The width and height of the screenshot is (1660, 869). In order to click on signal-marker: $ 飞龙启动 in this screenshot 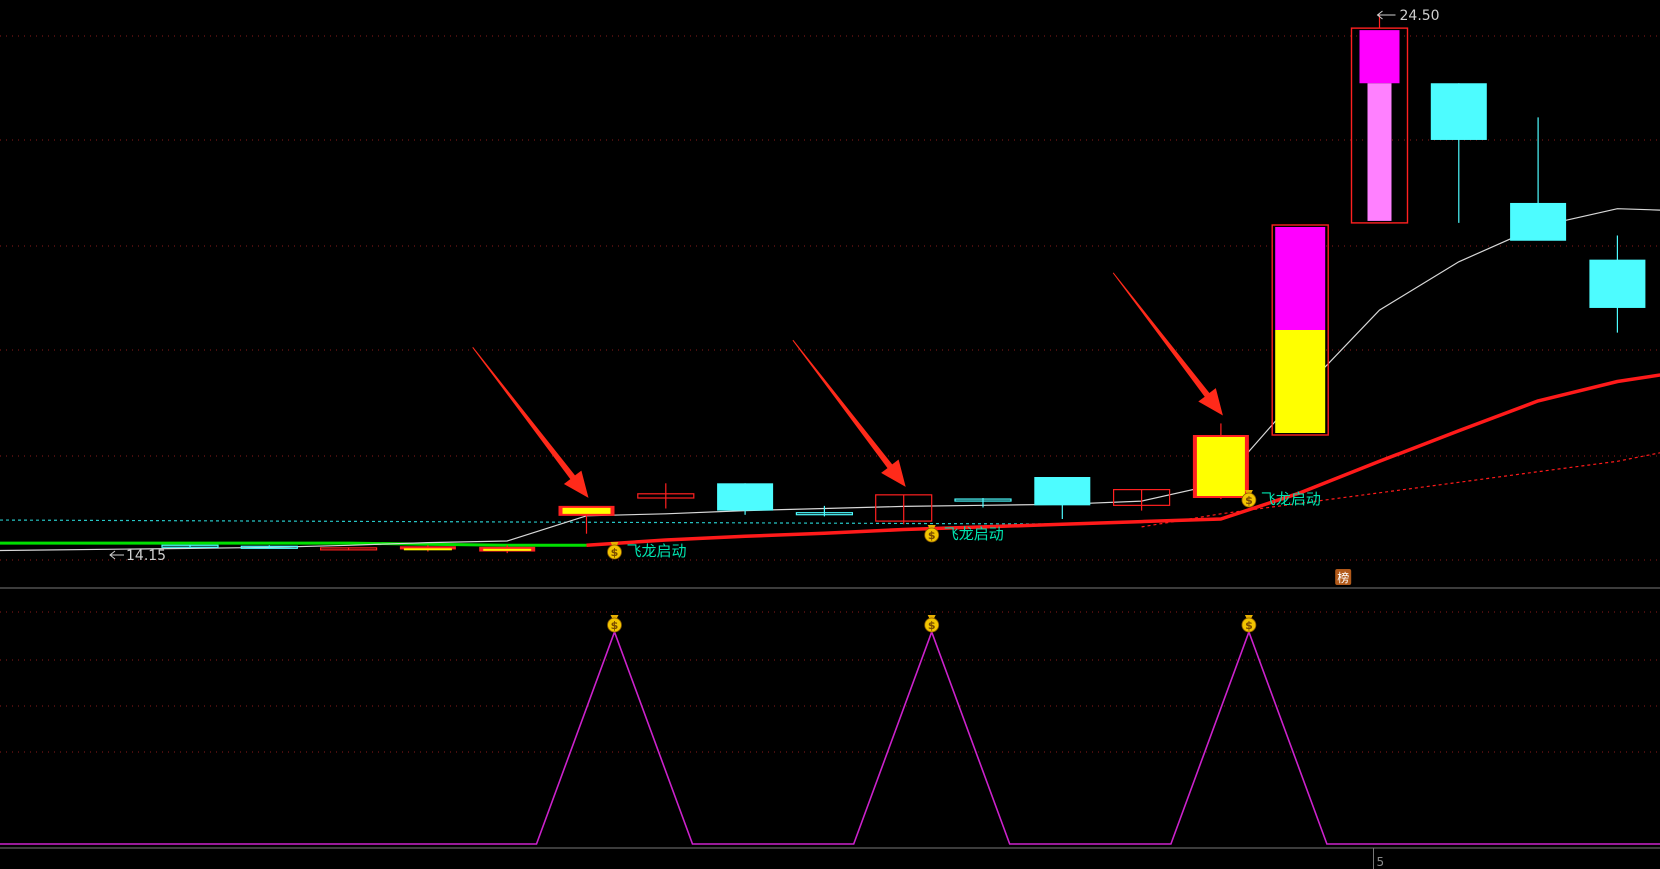, I will do `click(1281, 499)`.